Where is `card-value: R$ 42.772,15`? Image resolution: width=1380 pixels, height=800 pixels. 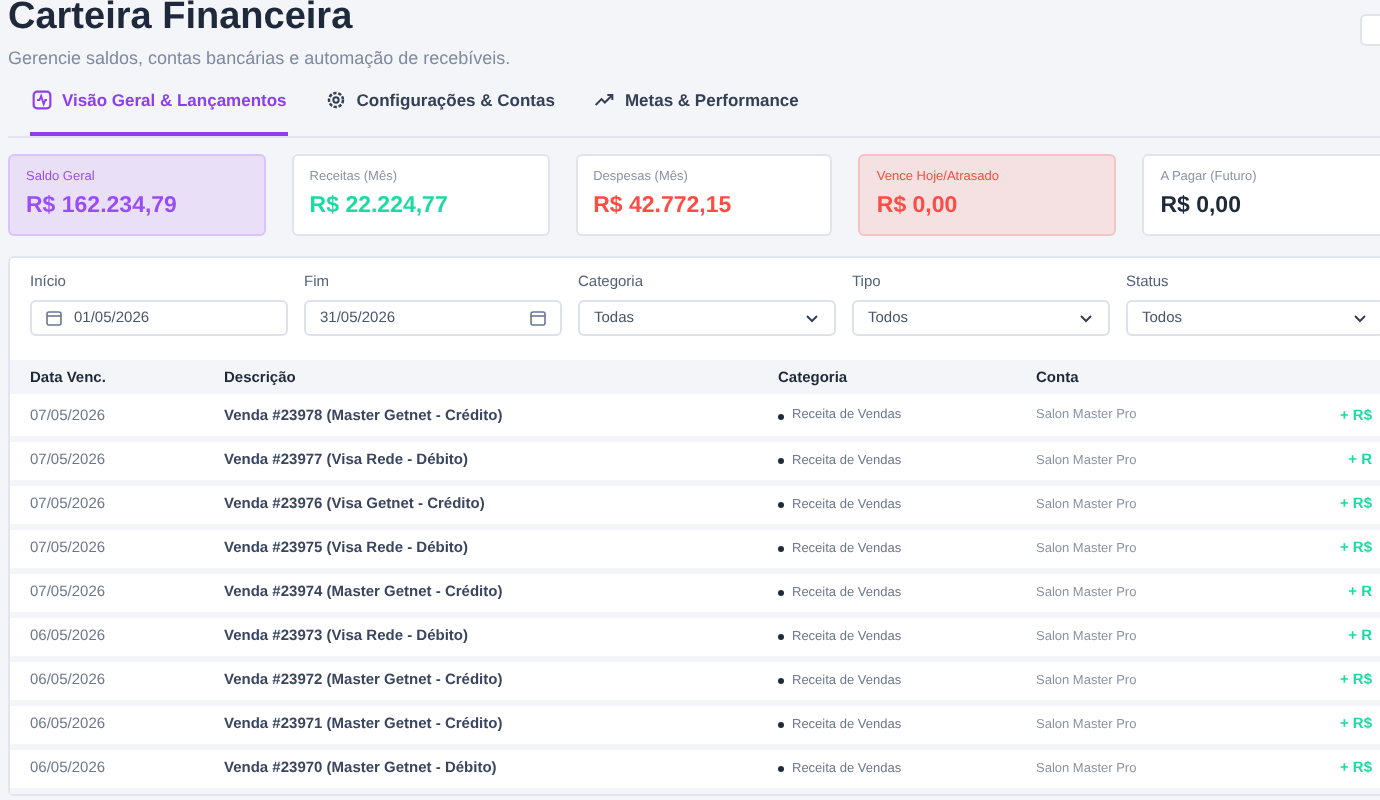 card-value: R$ 42.772,15 is located at coordinates (663, 207).